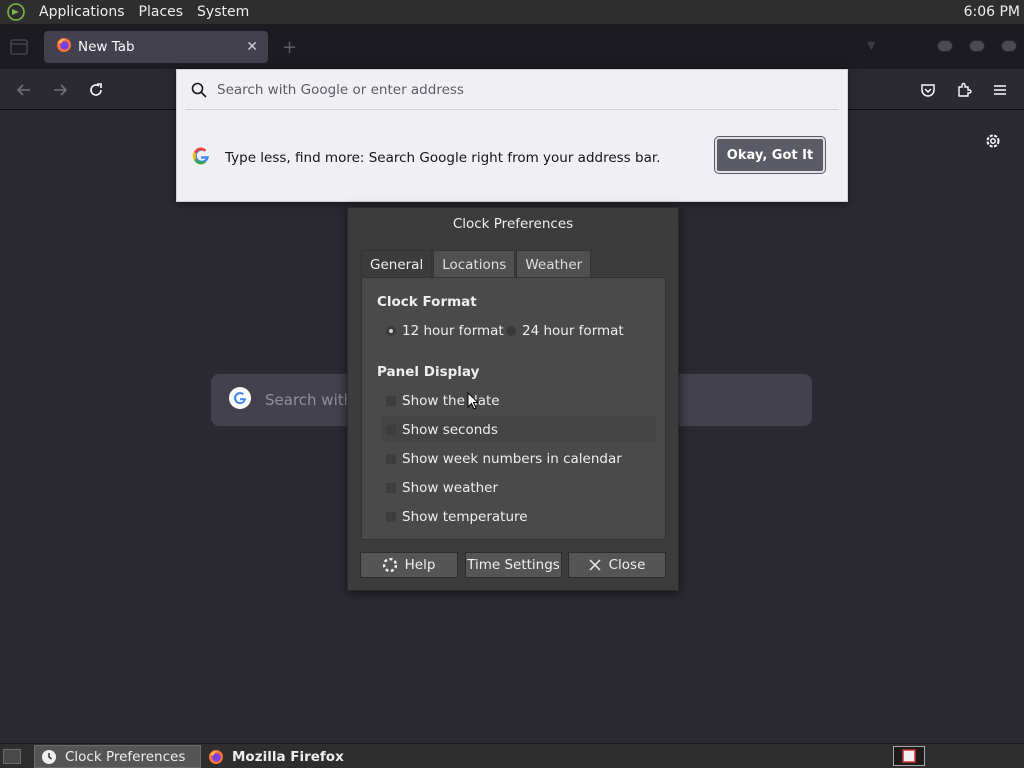 This screenshot has height=768, width=1024. I want to click on forward-arrow-icon, so click(61, 90).